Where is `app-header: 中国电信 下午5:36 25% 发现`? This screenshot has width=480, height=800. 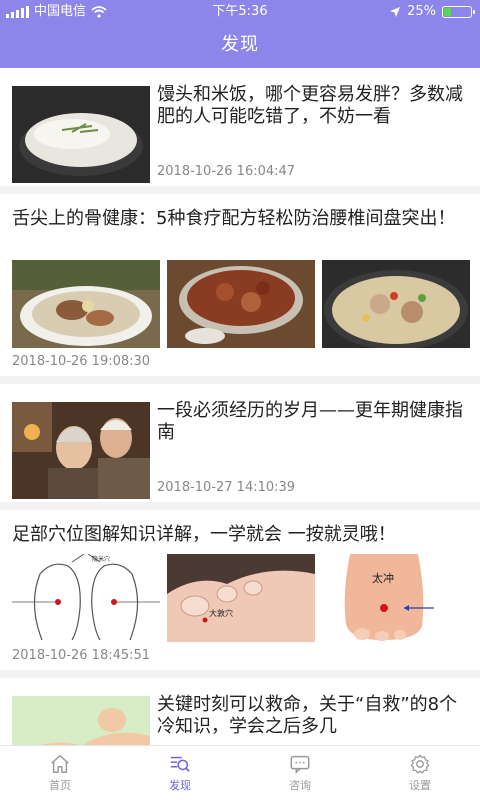
app-header: 中国电信 下午5:36 25% 发现 is located at coordinates (240, 34).